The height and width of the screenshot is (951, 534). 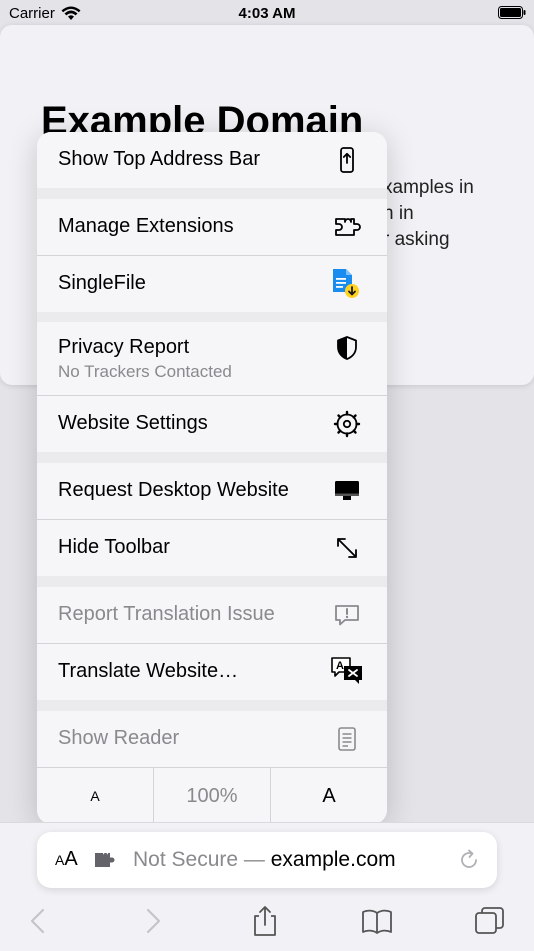 I want to click on menu-item-label: Report Translation Issue, so click(x=166, y=614).